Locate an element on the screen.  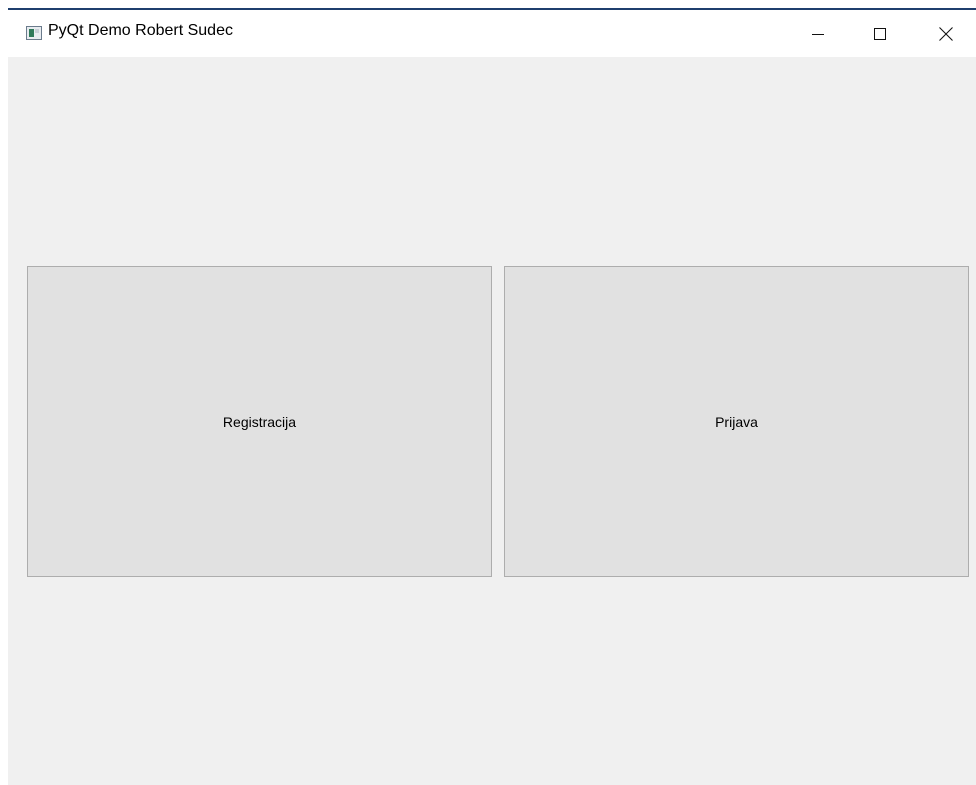
close-button is located at coordinates (946, 33).